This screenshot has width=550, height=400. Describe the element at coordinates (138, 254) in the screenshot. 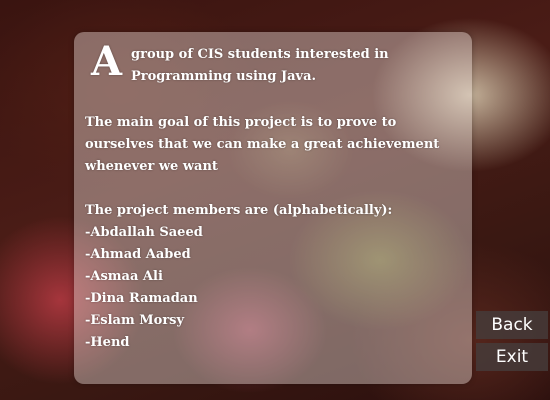

I see `member-item: -Ahmad Aabed` at that location.